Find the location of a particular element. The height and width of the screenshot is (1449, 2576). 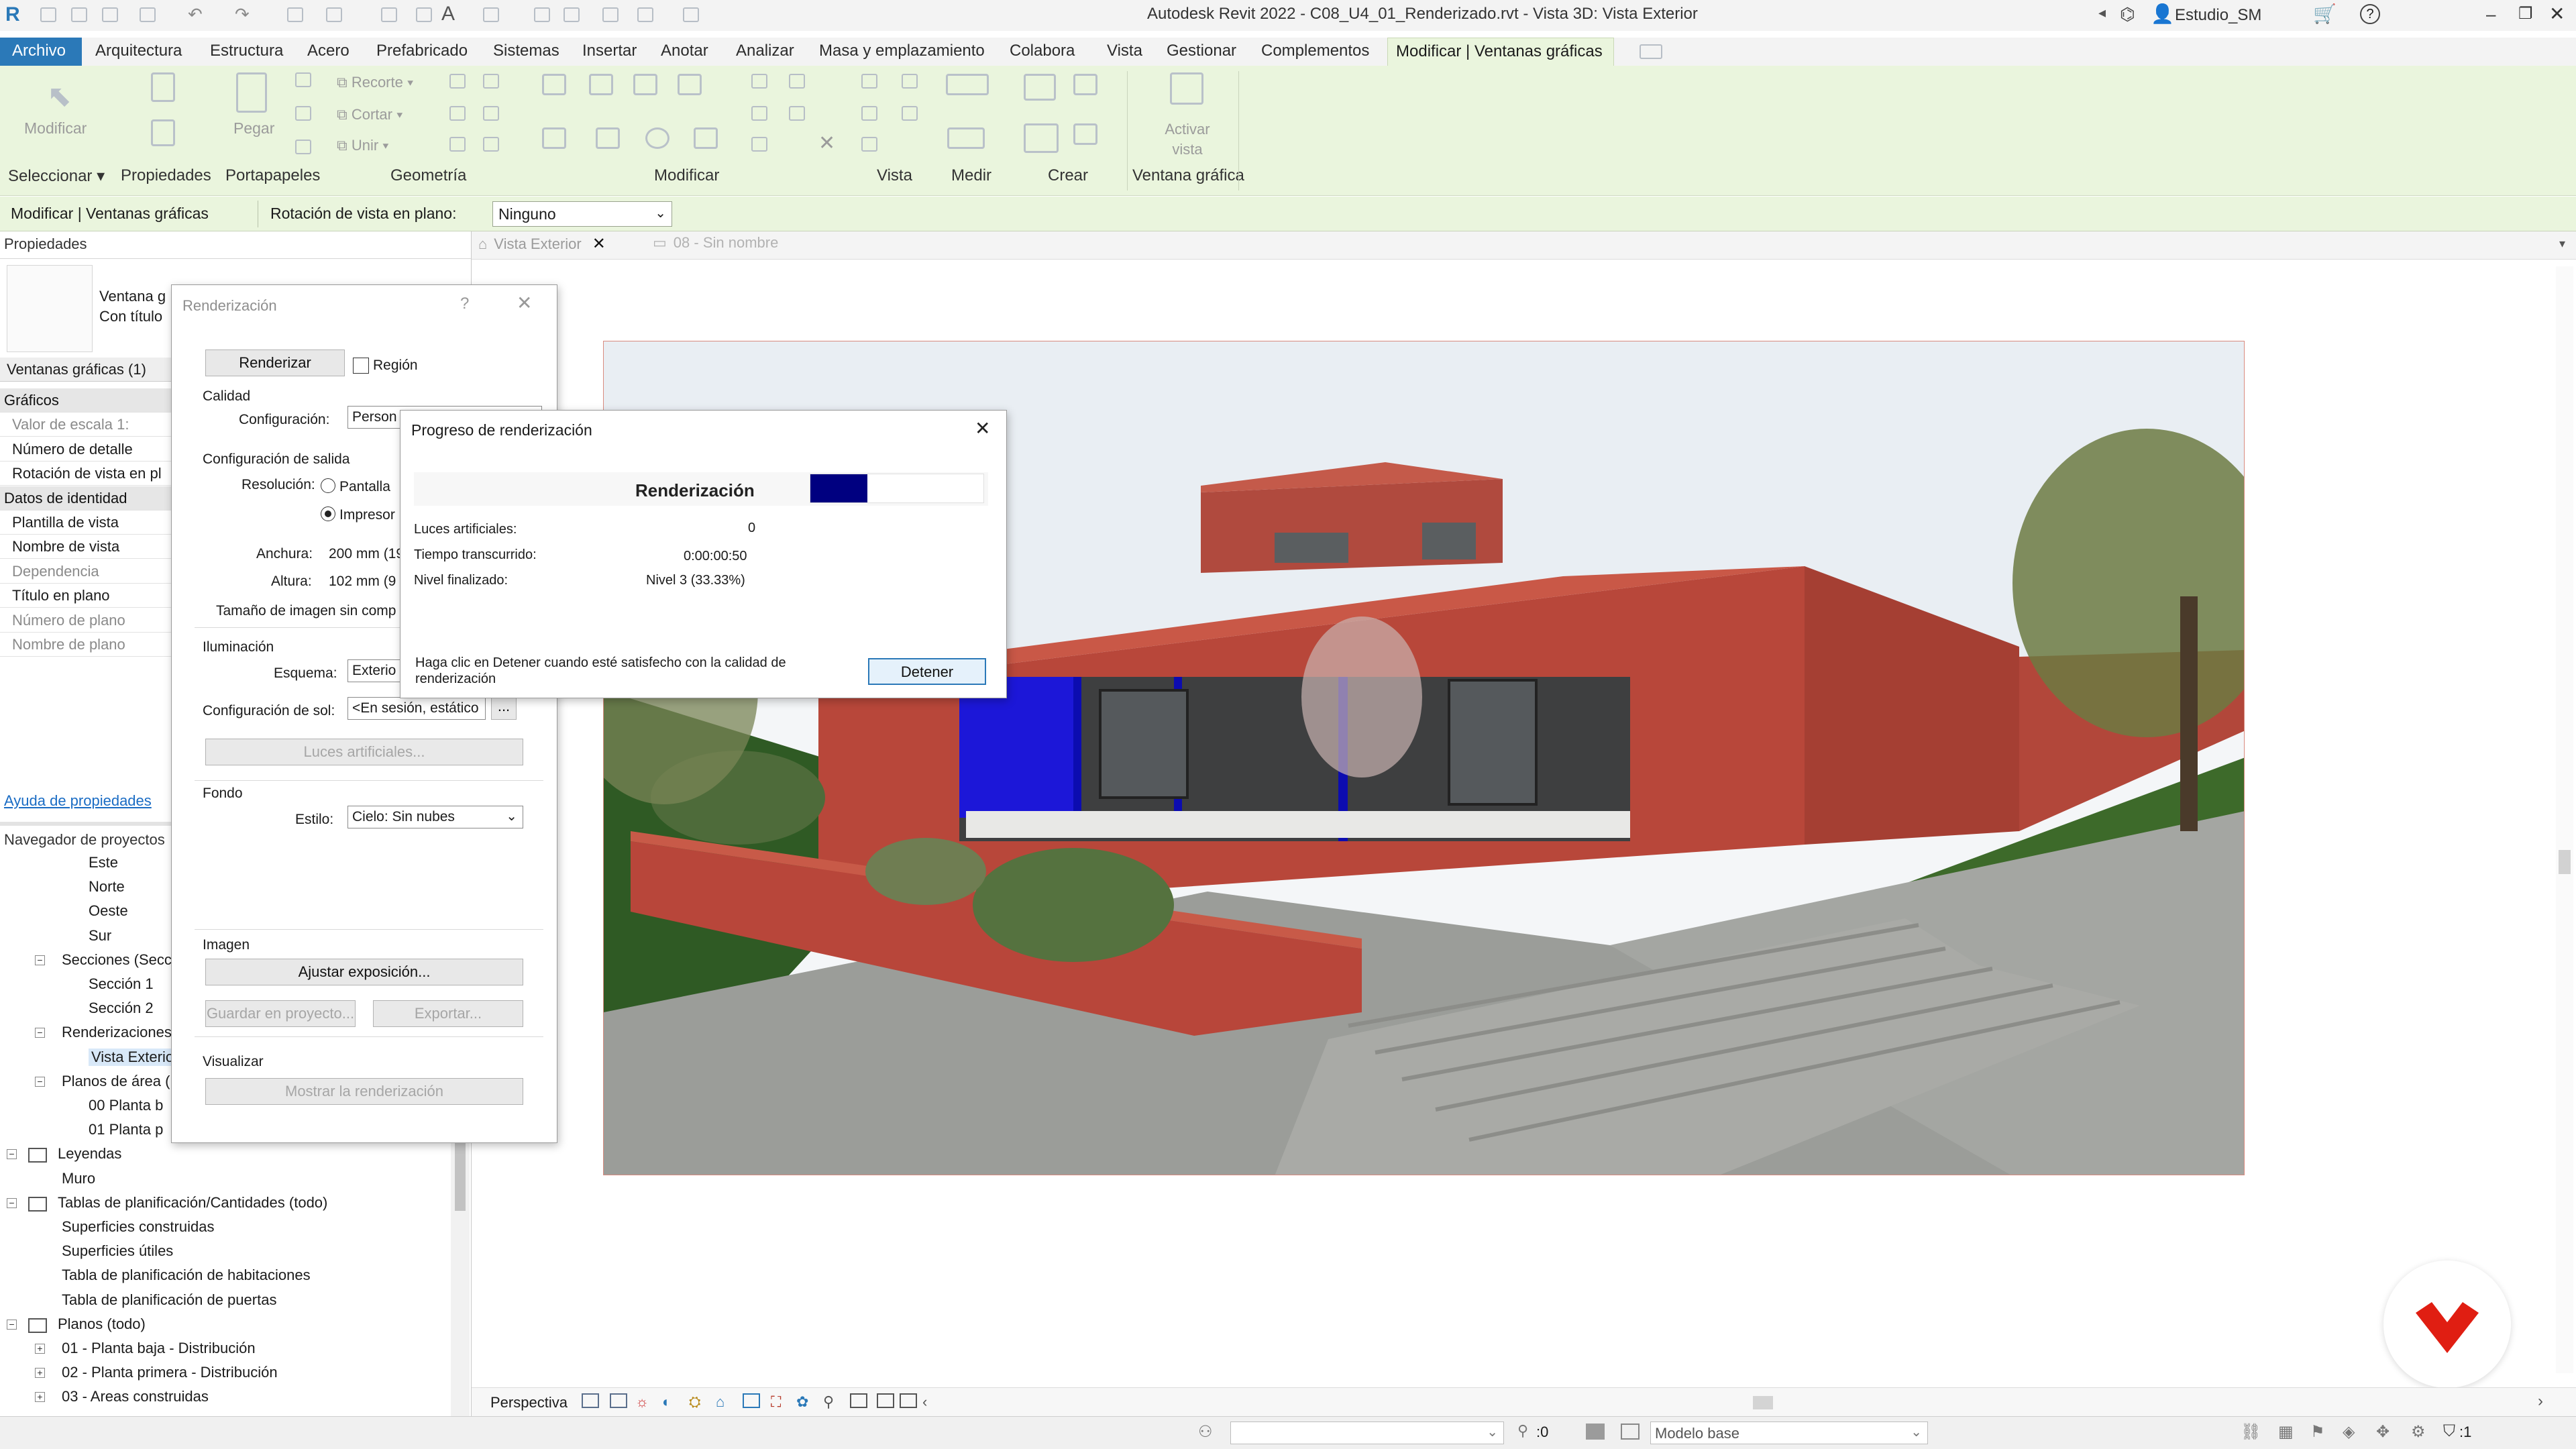

browser-item: Superficies construidas is located at coordinates (138, 1227).